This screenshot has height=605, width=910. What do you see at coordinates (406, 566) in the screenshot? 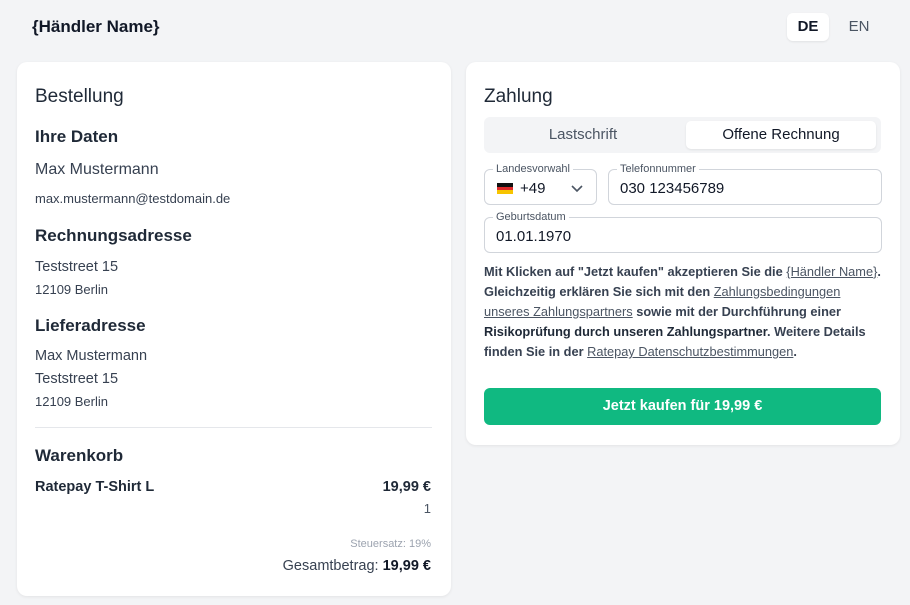
I see `total-value: 19,99 €` at bounding box center [406, 566].